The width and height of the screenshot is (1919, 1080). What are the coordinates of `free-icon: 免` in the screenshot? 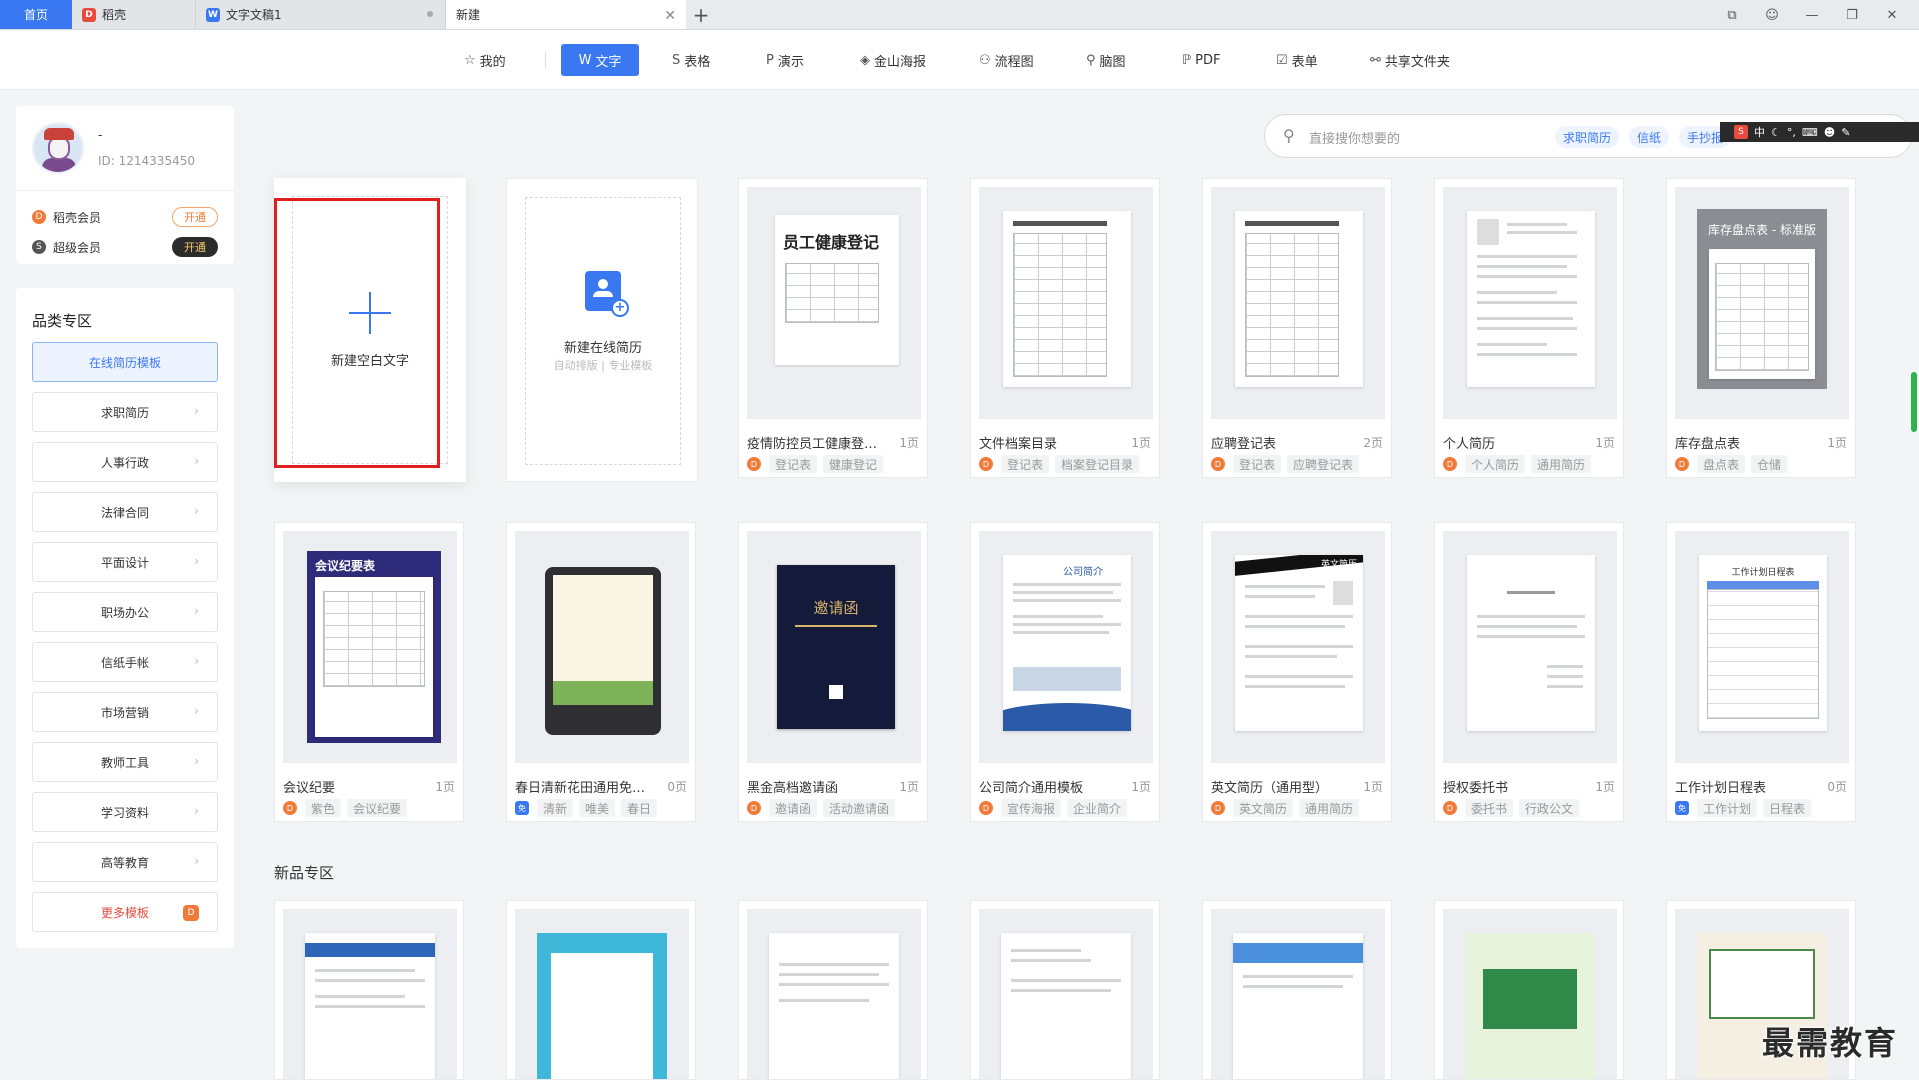 It's located at (1682, 808).